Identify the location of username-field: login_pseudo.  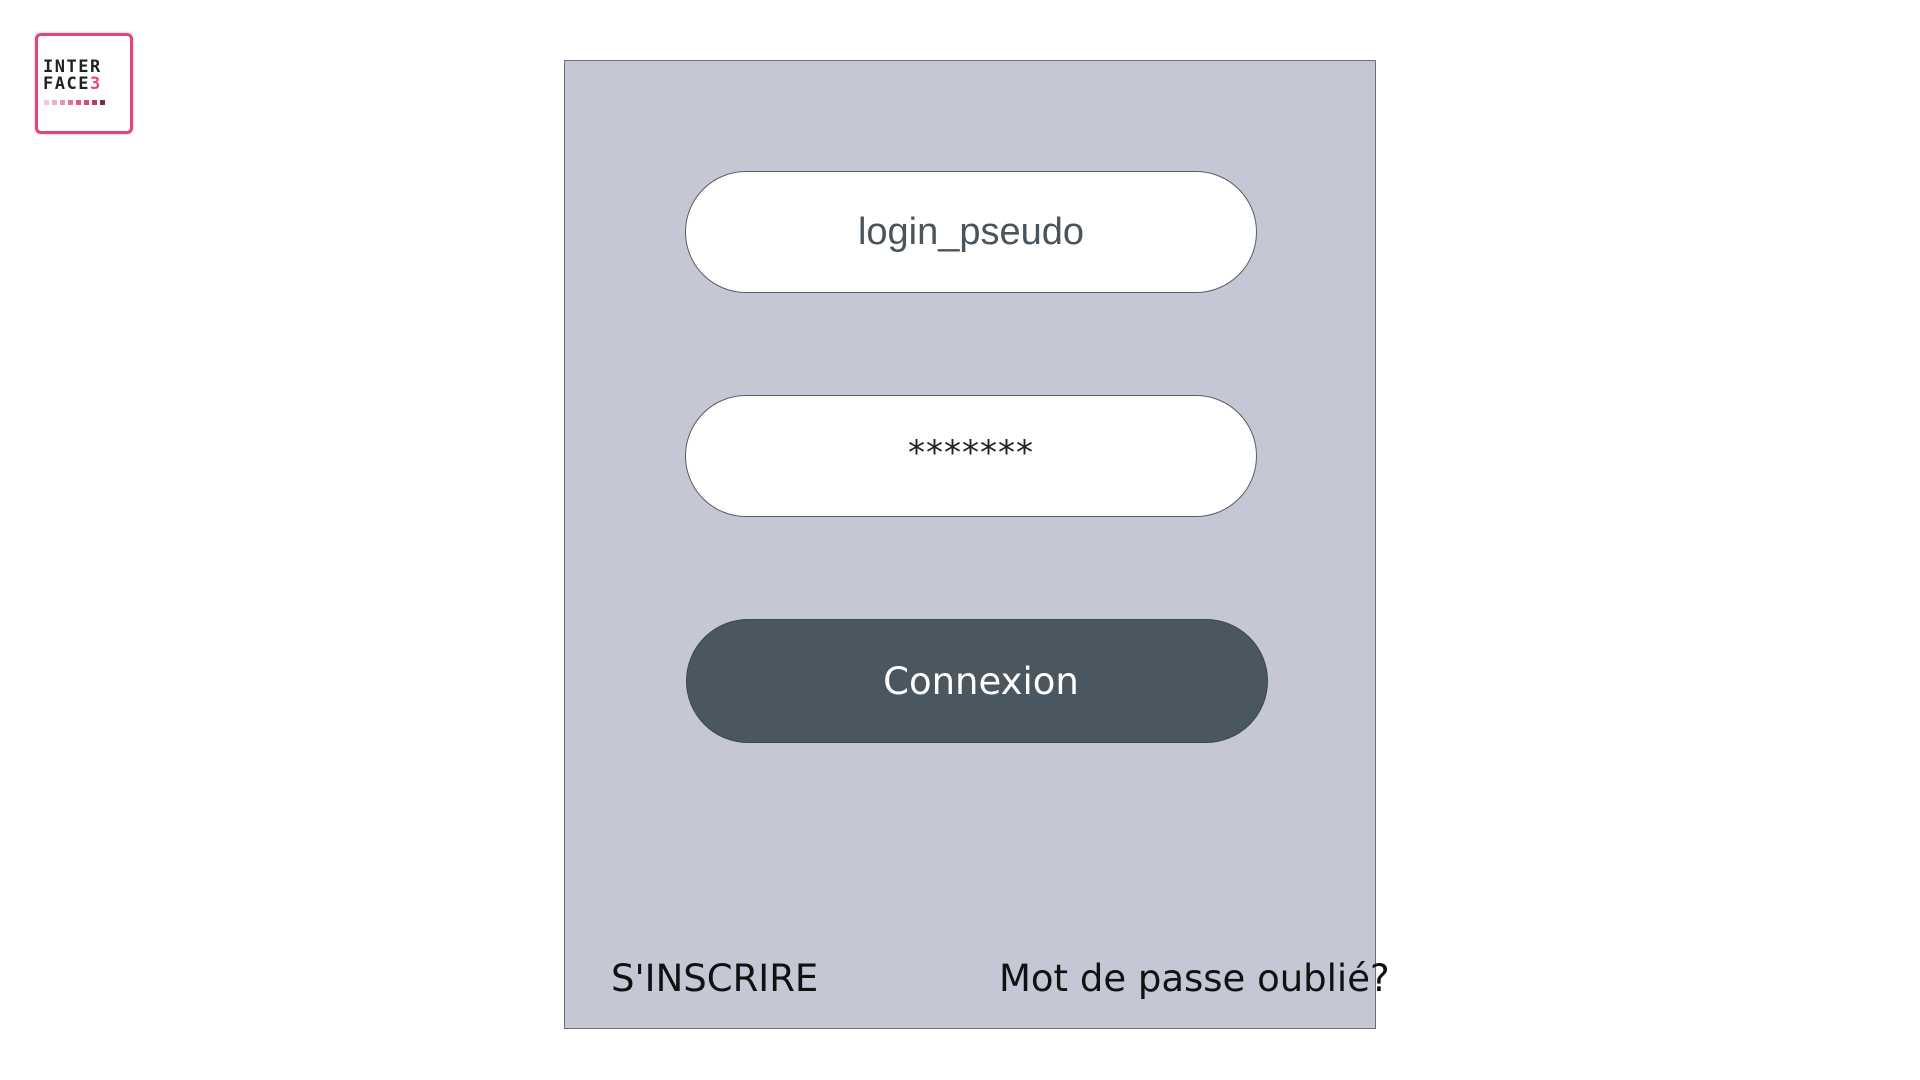
(971, 232).